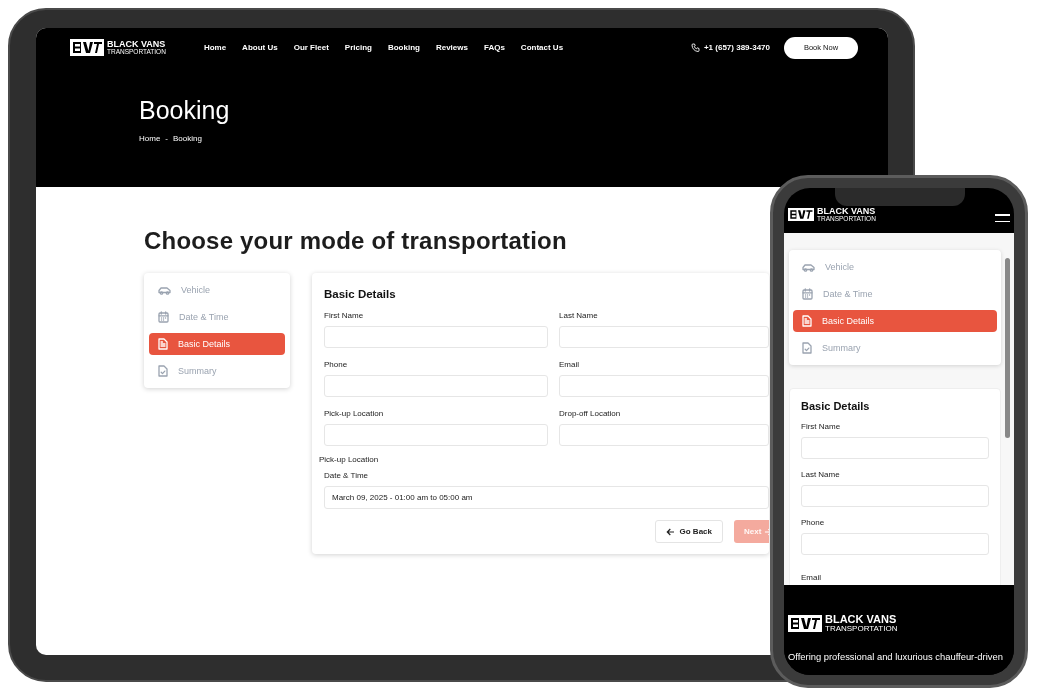 The width and height of the screenshot is (1041, 689). Describe the element at coordinates (542, 47) in the screenshot. I see `nav-link: Contact Us` at that location.